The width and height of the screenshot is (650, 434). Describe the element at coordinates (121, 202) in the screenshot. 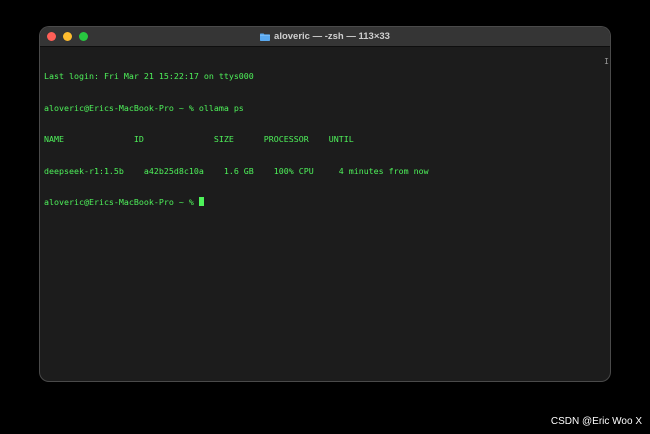

I see `terminal-prompt: aloveric@Erics-MacBook-Pro ~ %` at that location.